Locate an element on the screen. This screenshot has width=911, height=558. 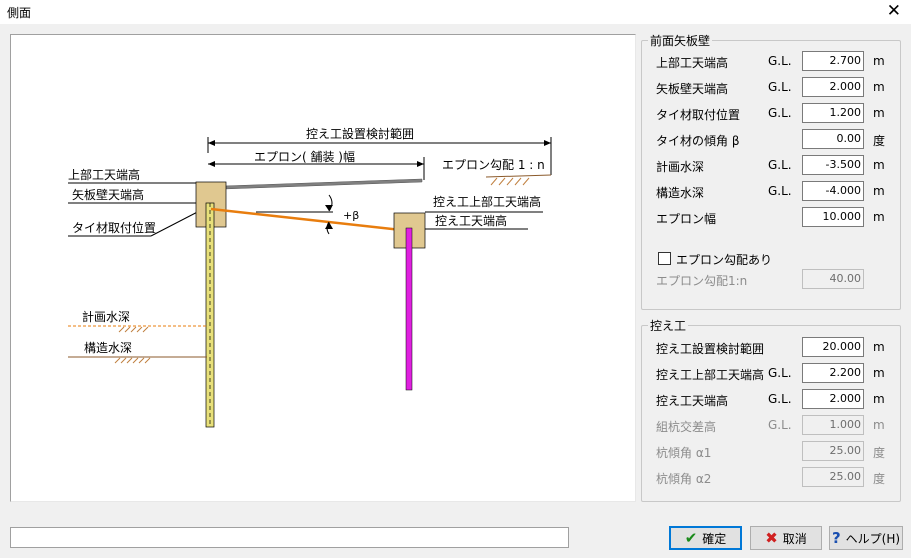
field-anchor-top: 控え工上部工天端高 G.L. 2.200 m is located at coordinates (771, 373).